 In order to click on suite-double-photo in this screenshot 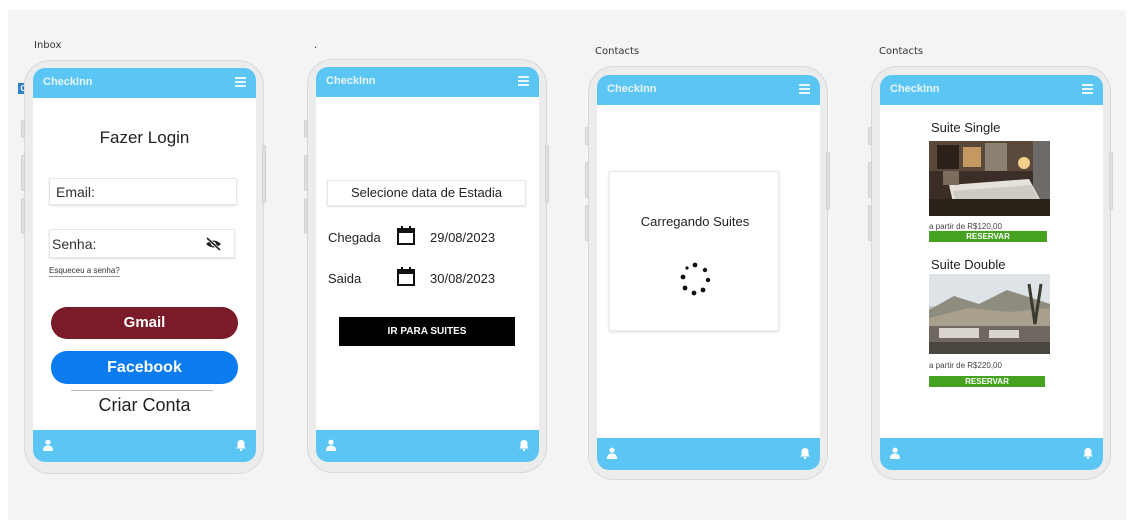, I will do `click(989, 314)`.